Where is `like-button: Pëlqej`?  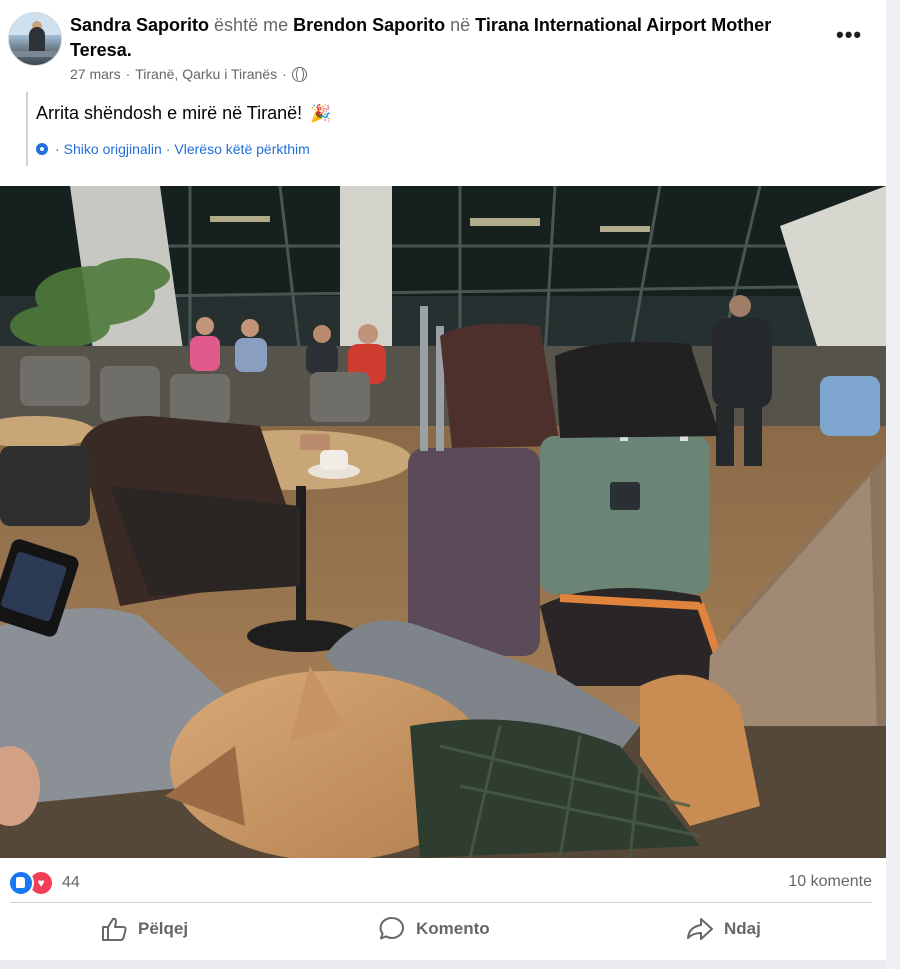 like-button: Pëlqej is located at coordinates (144, 929).